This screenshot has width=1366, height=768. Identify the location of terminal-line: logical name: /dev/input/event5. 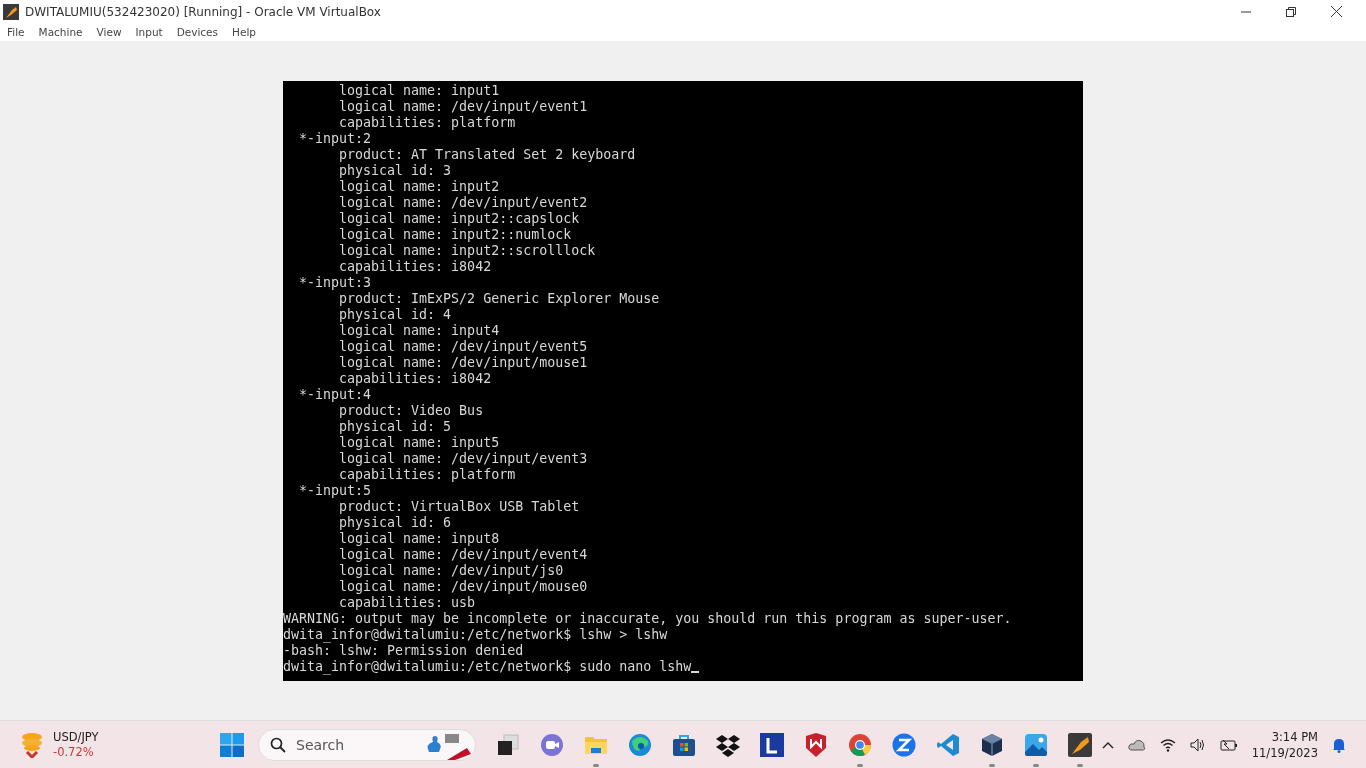
(463, 347).